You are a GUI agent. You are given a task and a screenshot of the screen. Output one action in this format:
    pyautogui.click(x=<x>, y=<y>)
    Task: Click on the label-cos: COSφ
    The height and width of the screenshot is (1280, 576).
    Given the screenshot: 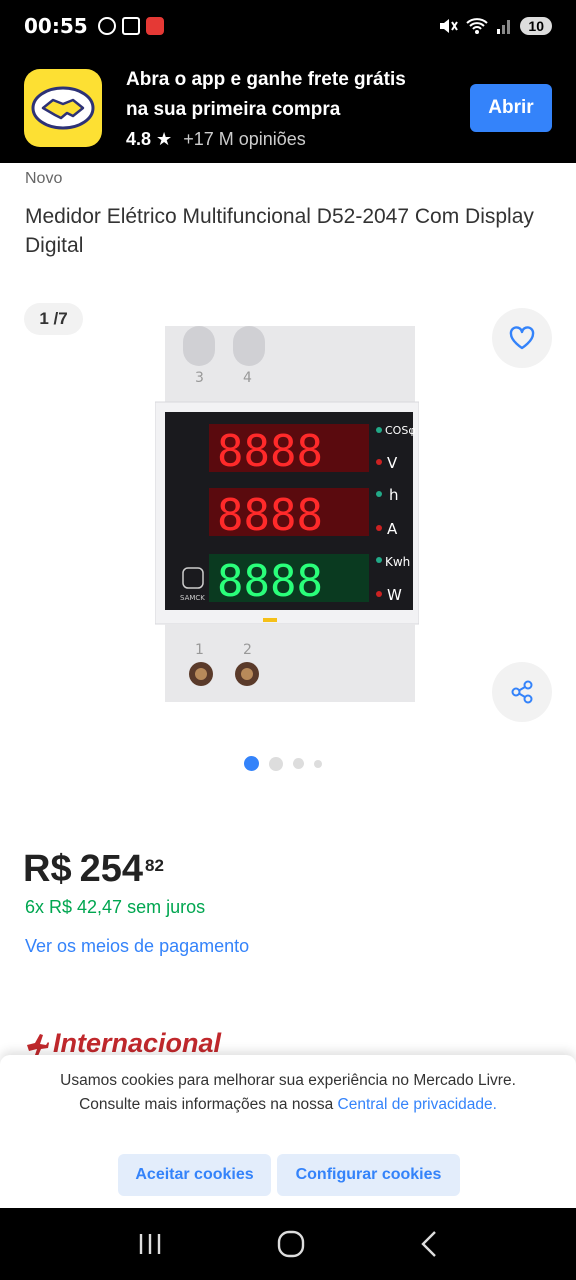 What is the action you would take?
    pyautogui.click(x=400, y=430)
    